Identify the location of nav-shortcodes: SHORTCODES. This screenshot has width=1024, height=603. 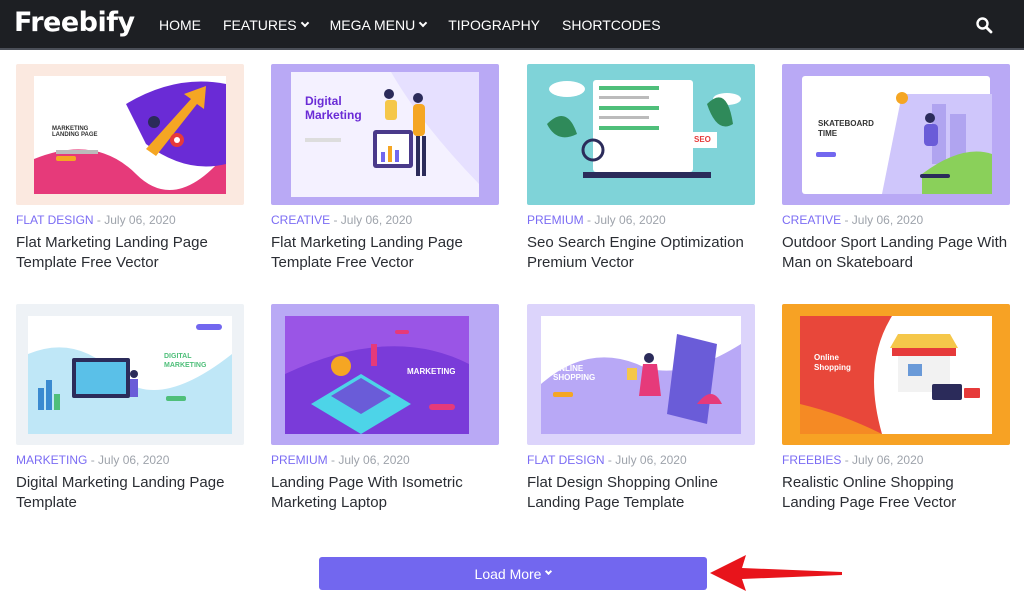
(611, 25).